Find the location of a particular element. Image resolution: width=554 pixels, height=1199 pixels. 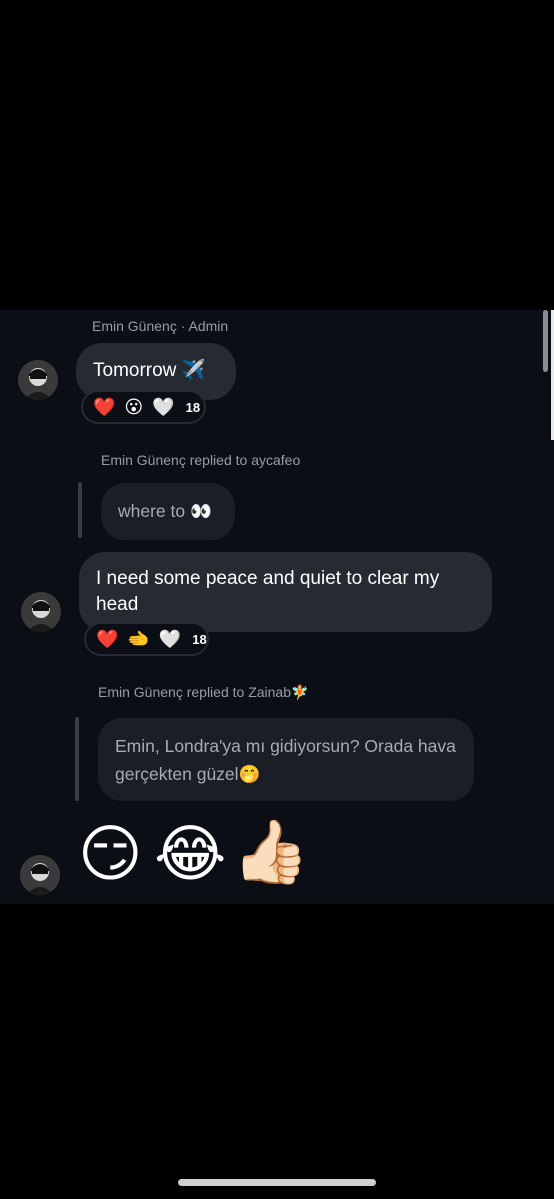

message-text: Tomorrow ✈️ is located at coordinates (149, 370).